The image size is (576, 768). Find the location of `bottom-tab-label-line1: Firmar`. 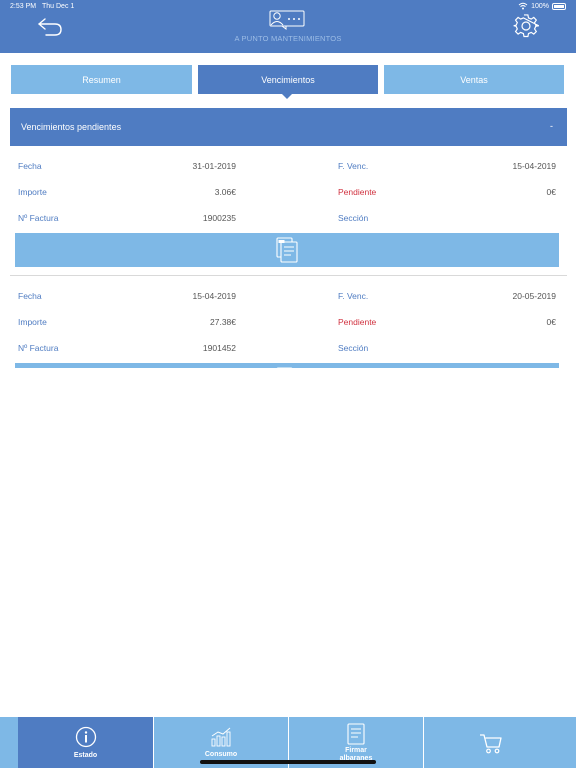

bottom-tab-label-line1: Firmar is located at coordinates (356, 750).